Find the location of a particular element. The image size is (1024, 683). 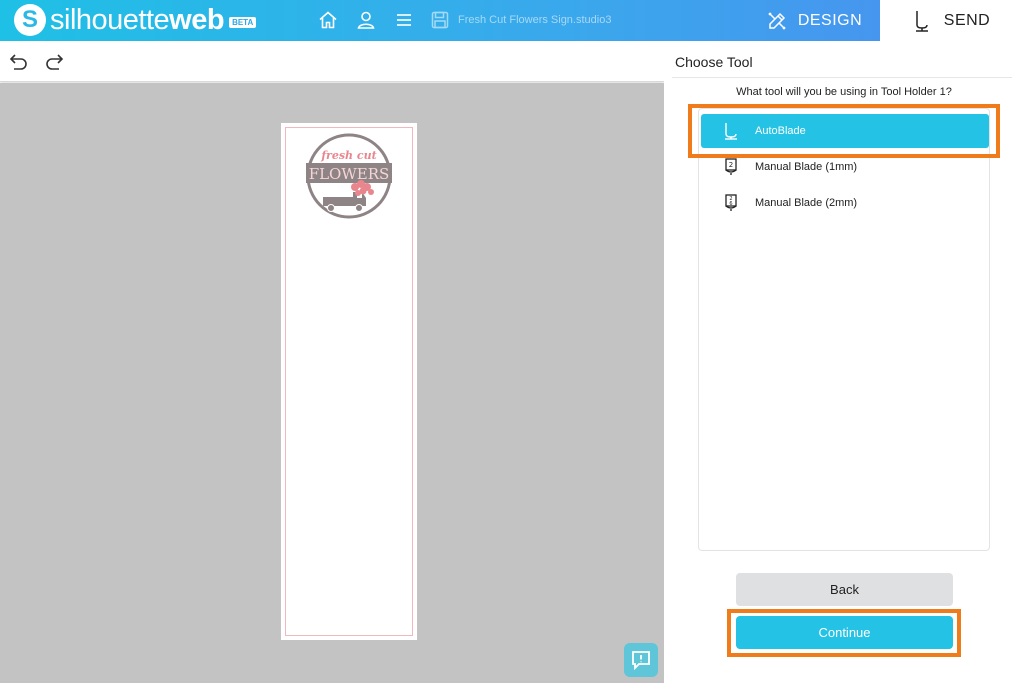

home-icon is located at coordinates (328, 20).